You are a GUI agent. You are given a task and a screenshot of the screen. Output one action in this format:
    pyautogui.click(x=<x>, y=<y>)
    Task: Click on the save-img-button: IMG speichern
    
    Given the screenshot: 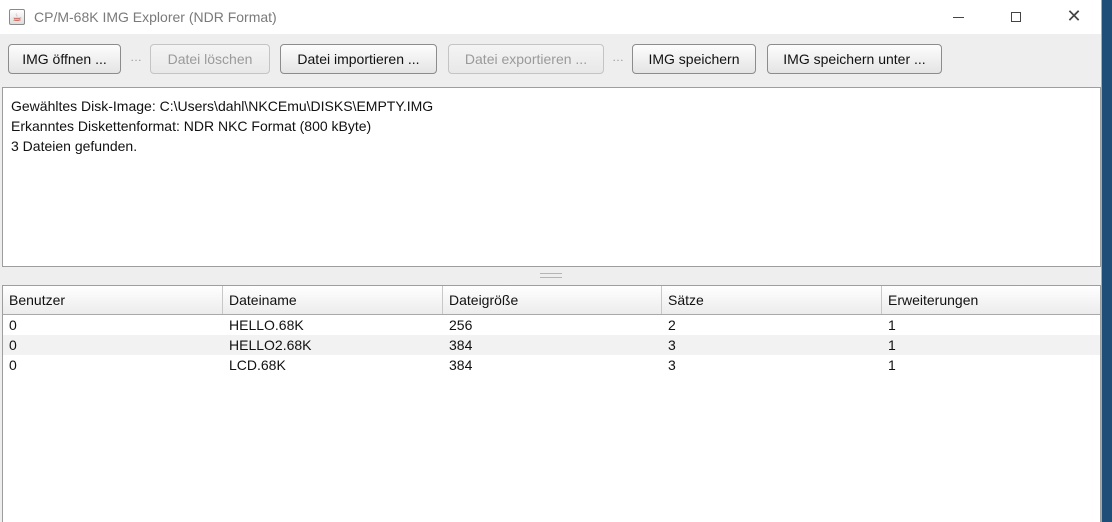 What is the action you would take?
    pyautogui.click(x=694, y=59)
    